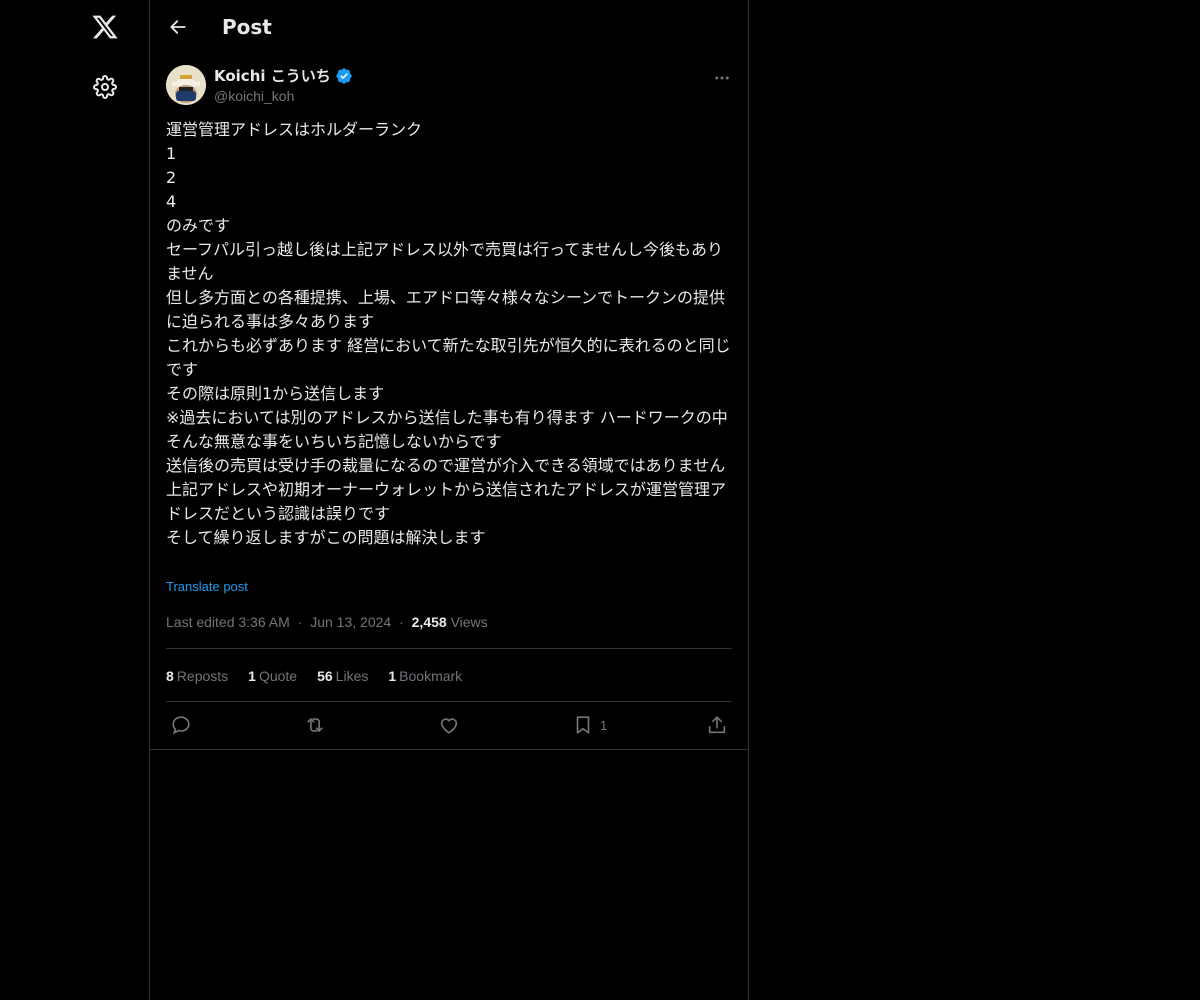  I want to click on post-header: Post, so click(449, 26).